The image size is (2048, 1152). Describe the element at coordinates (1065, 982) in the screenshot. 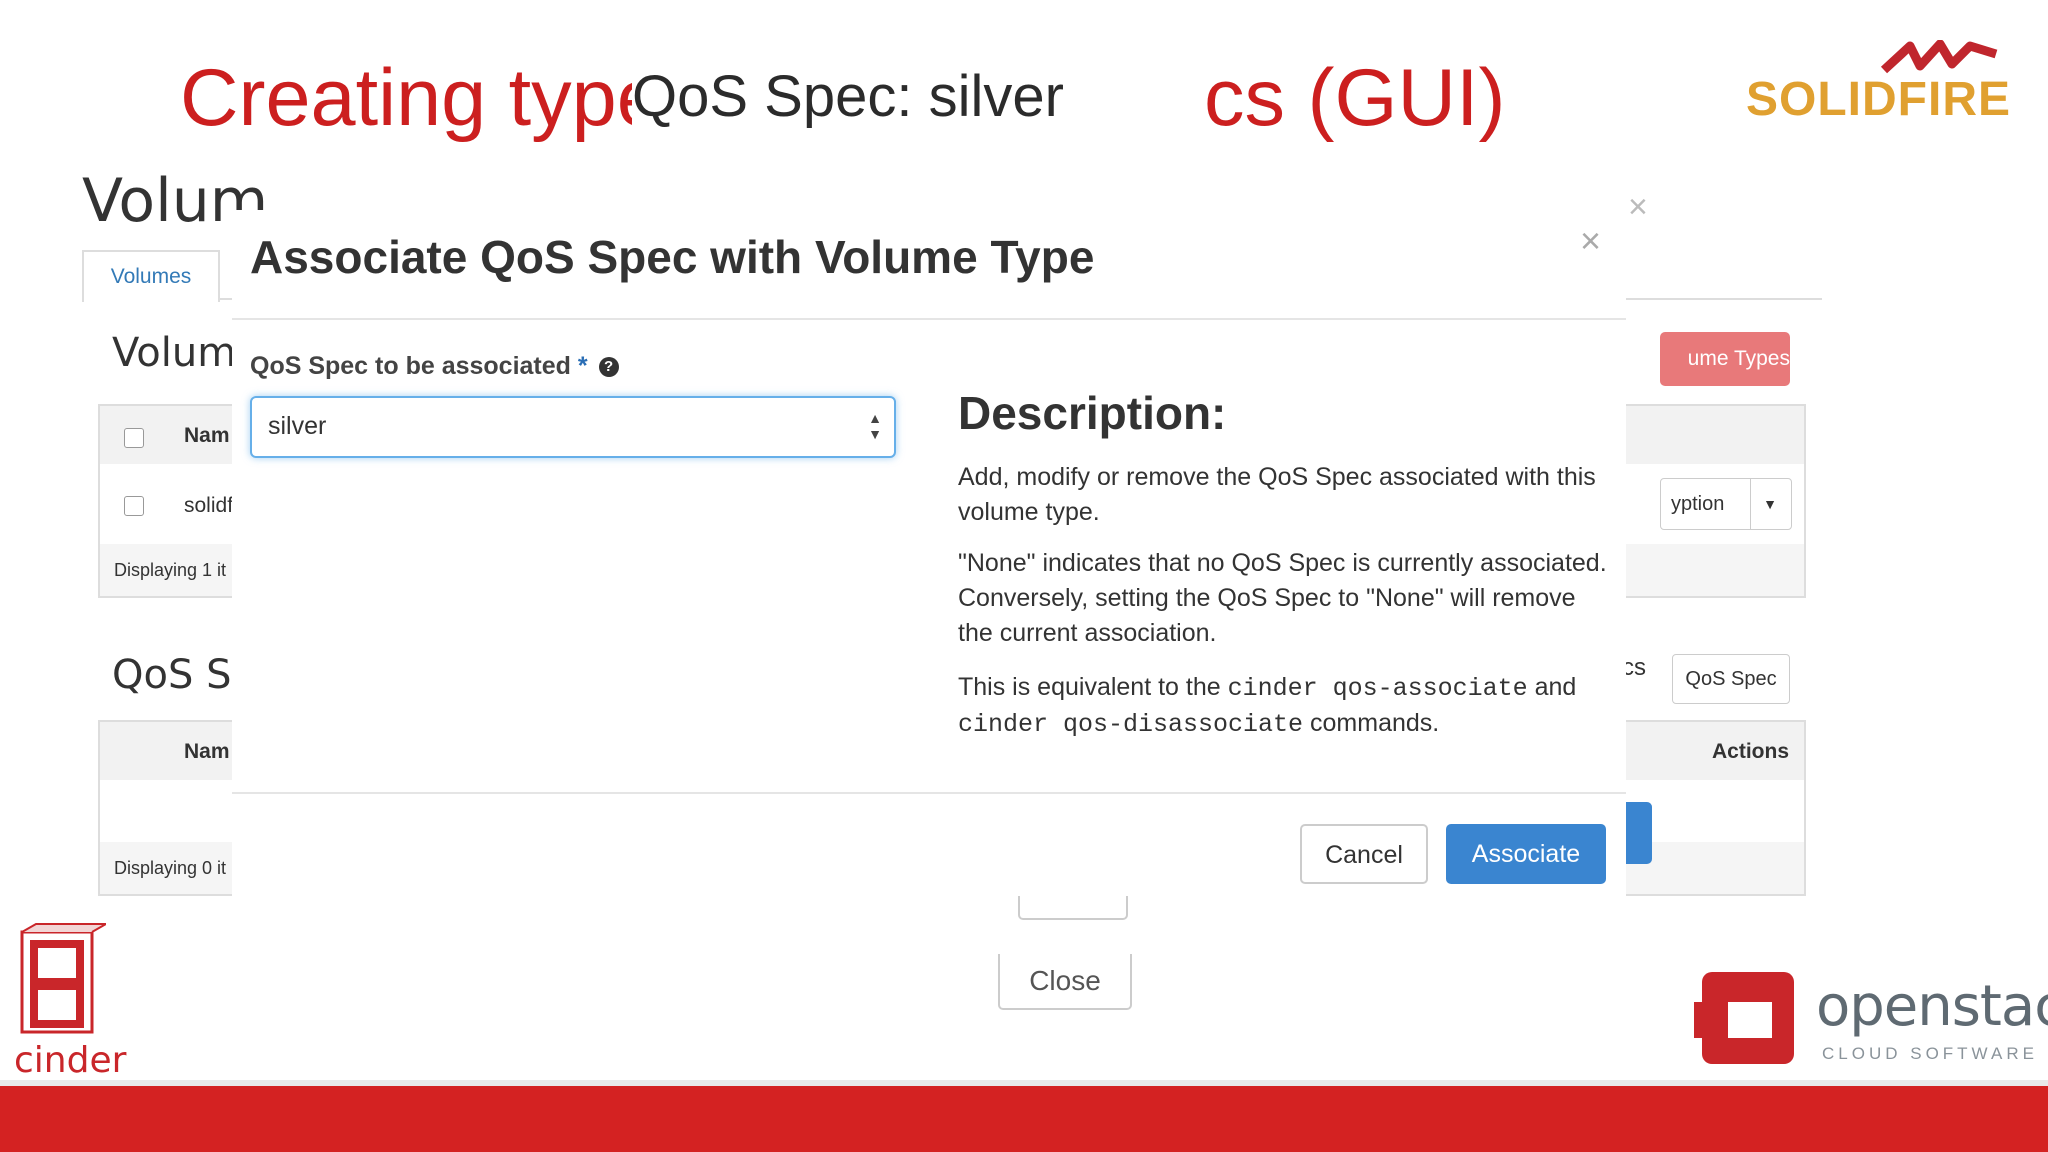

I see `background-close-button: Close` at that location.